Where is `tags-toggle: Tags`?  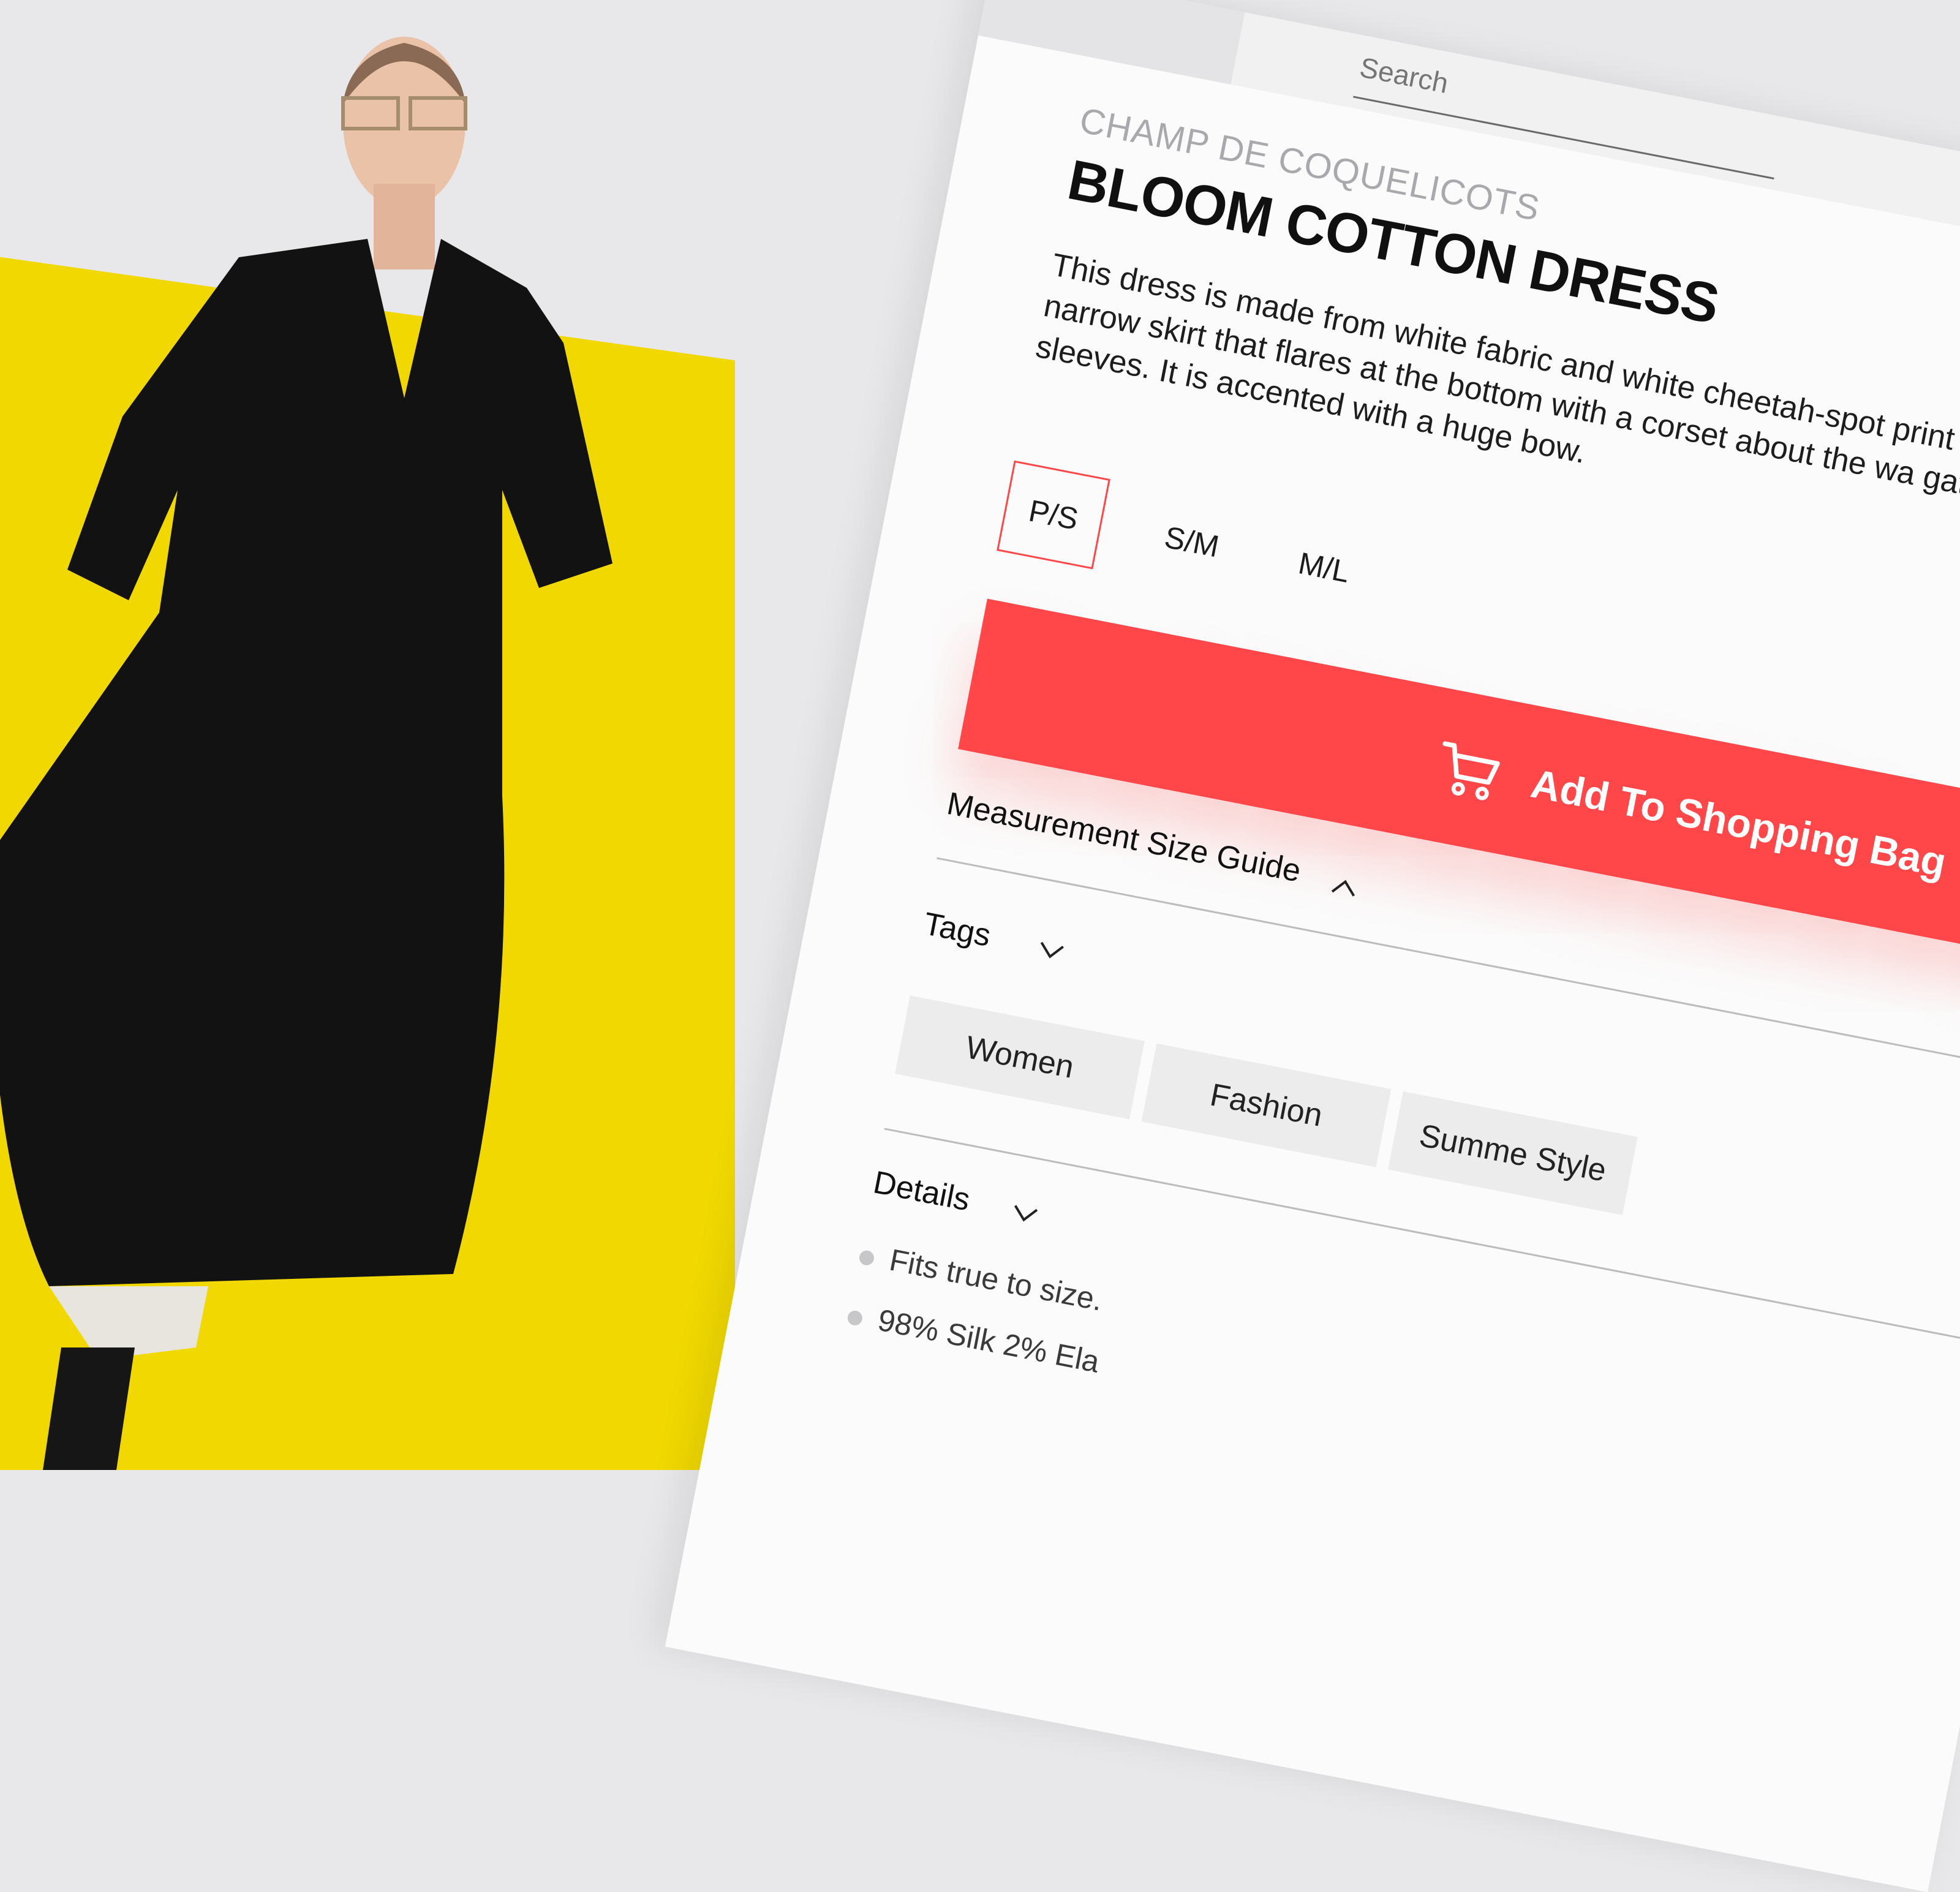
tags-toggle: Tags is located at coordinates (957, 929).